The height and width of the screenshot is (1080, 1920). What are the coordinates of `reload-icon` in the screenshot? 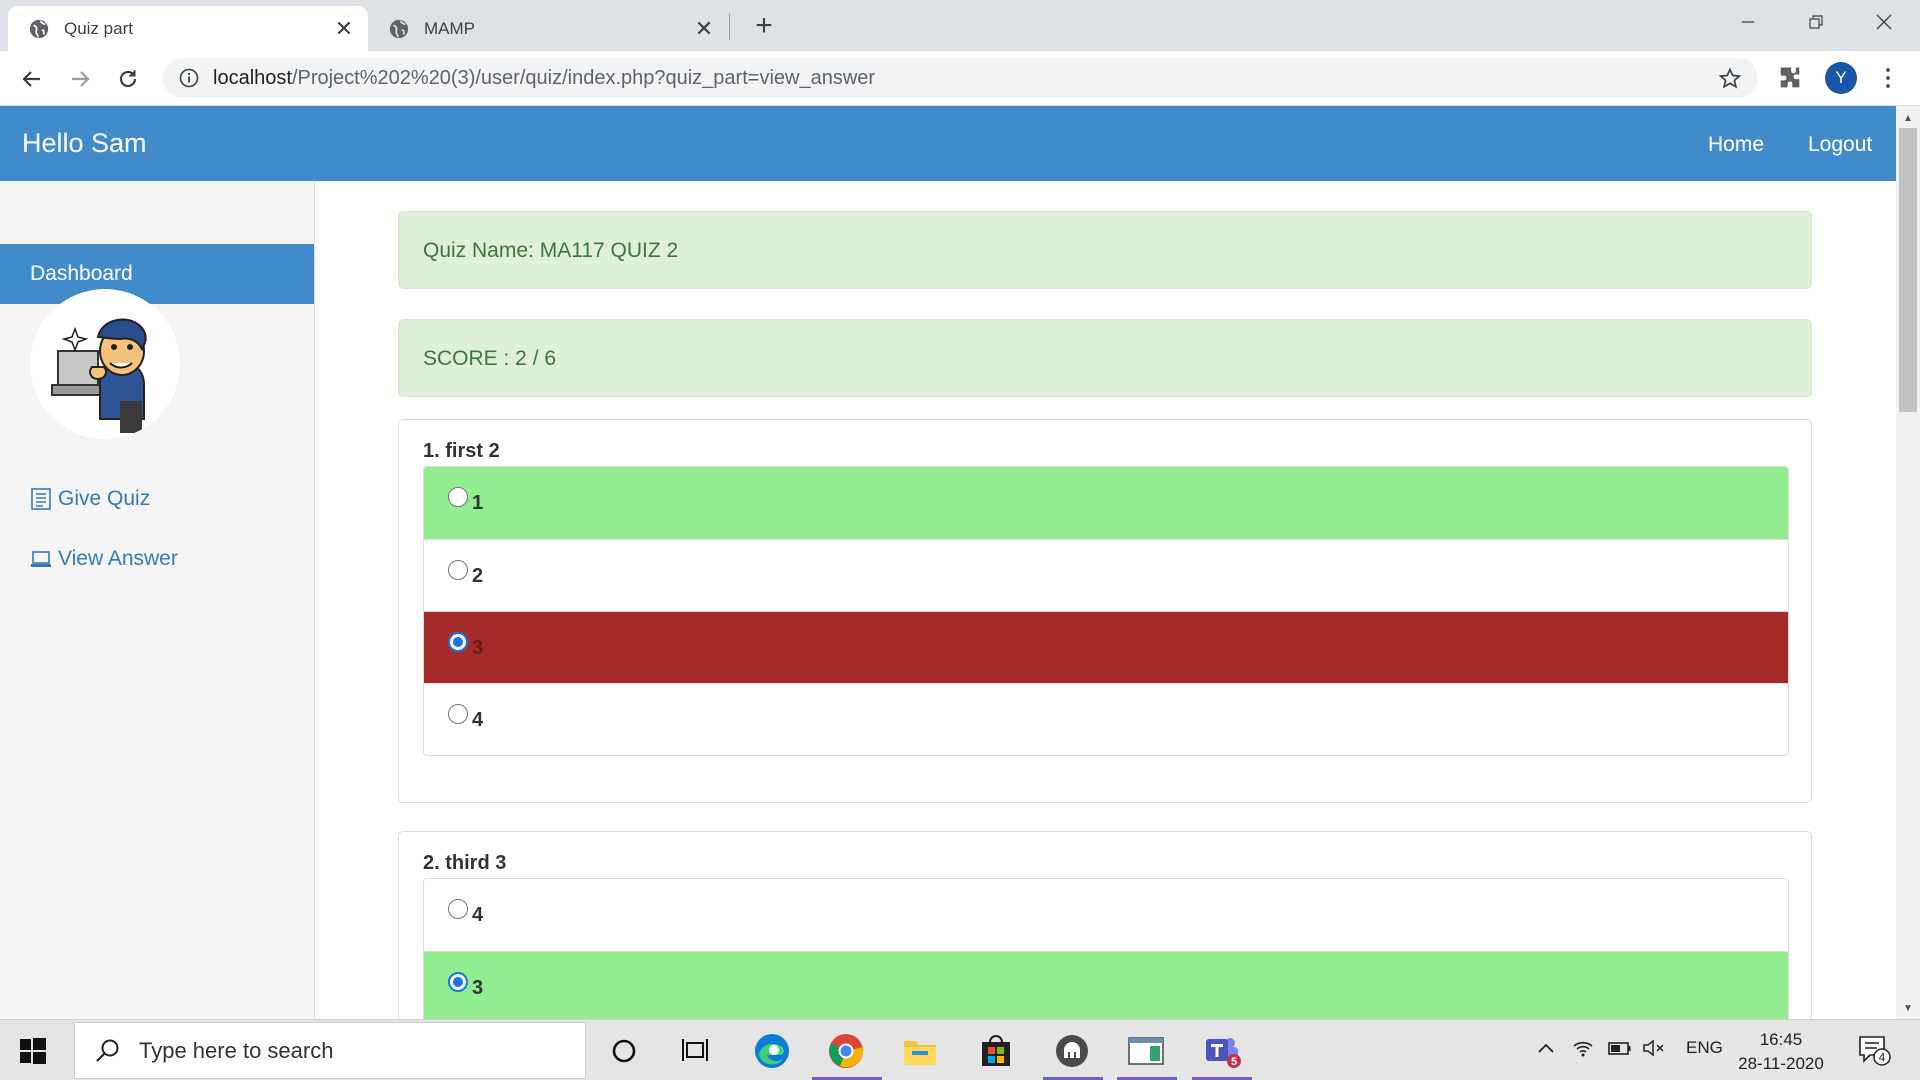 It's located at (128, 79).